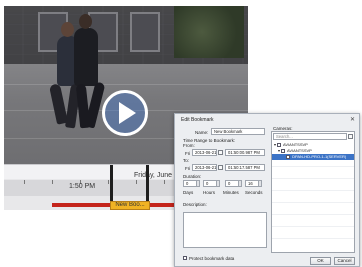 The image size is (362, 267). Describe the element at coordinates (245, 152) in the screenshot. I see `from-time-input: 01:50:00.987 PM` at that location.